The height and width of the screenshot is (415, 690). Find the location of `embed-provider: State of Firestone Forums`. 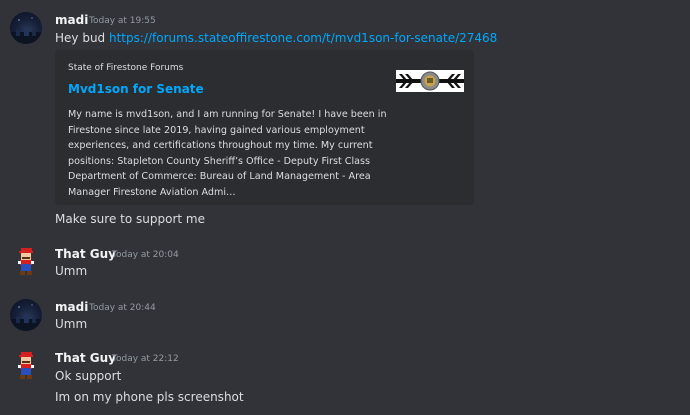

embed-provider: State of Firestone Forums is located at coordinates (125, 68).